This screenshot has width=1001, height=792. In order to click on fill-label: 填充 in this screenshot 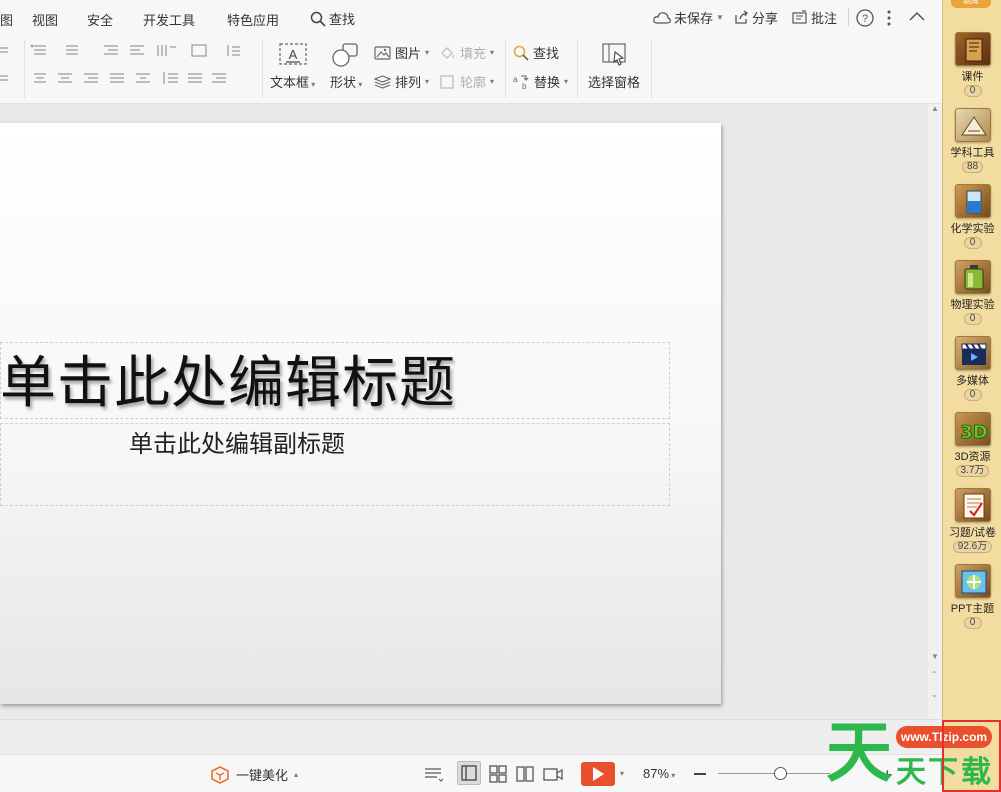, I will do `click(473, 53)`.